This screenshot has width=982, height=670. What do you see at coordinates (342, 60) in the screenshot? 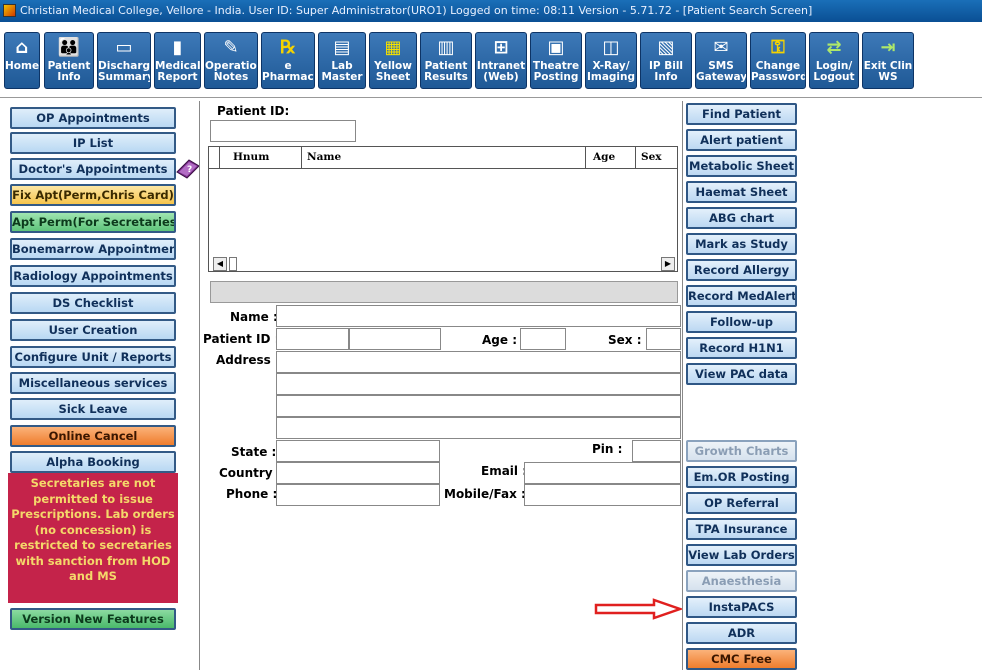
I see `lab-master-button: ▤ Lab Master` at bounding box center [342, 60].